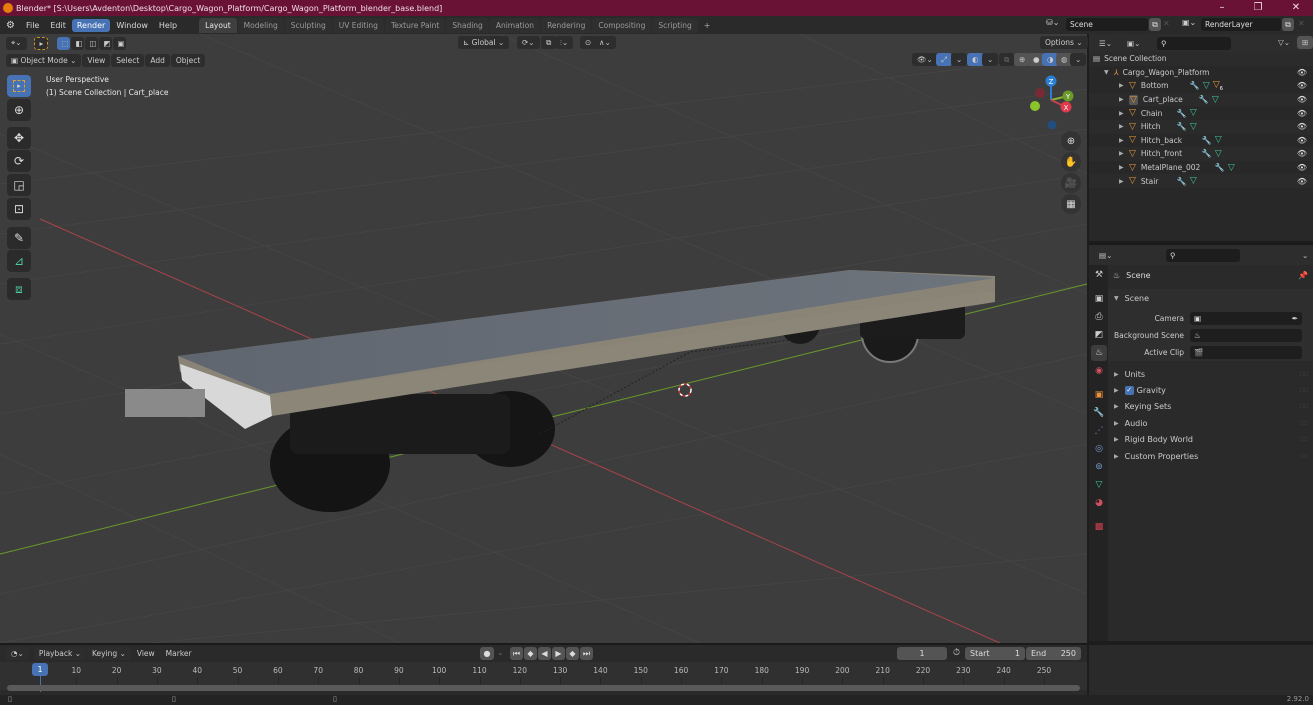  Describe the element at coordinates (1201, 73) in the screenshot. I see `outliner-collection-row: ▼ ⅄ Cargo_Wagon_Platform 👁` at that location.